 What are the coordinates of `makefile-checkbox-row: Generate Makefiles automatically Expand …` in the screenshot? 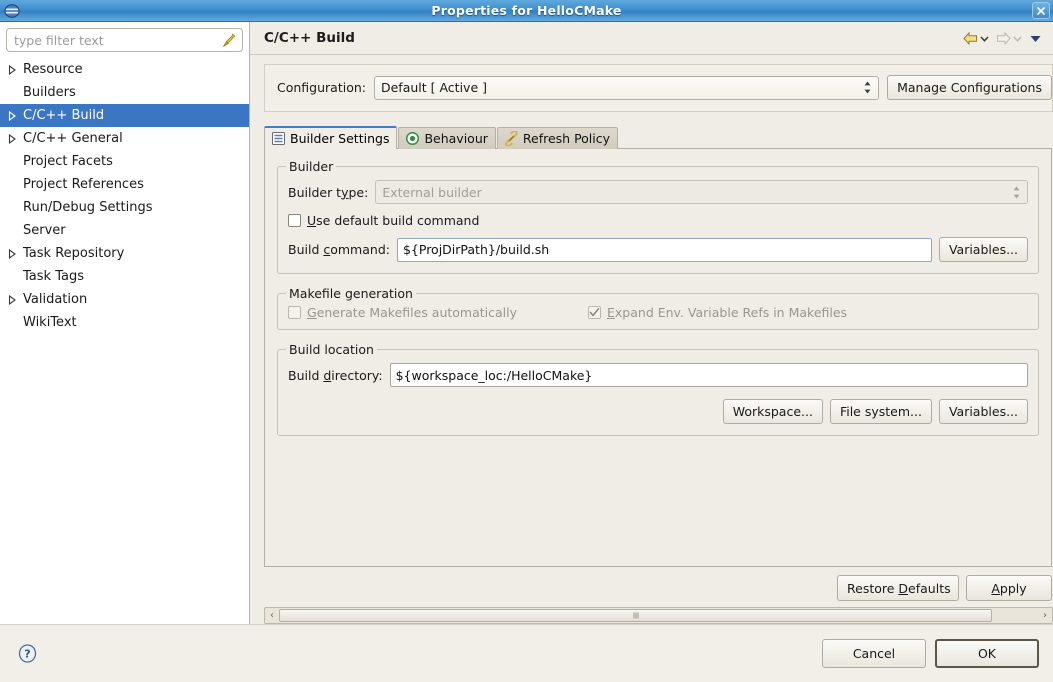 It's located at (658, 312).